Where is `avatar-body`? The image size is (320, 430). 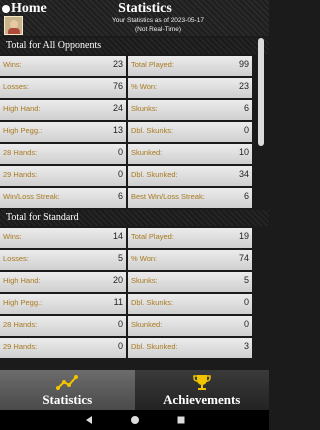
avatar-body is located at coordinates (14, 31).